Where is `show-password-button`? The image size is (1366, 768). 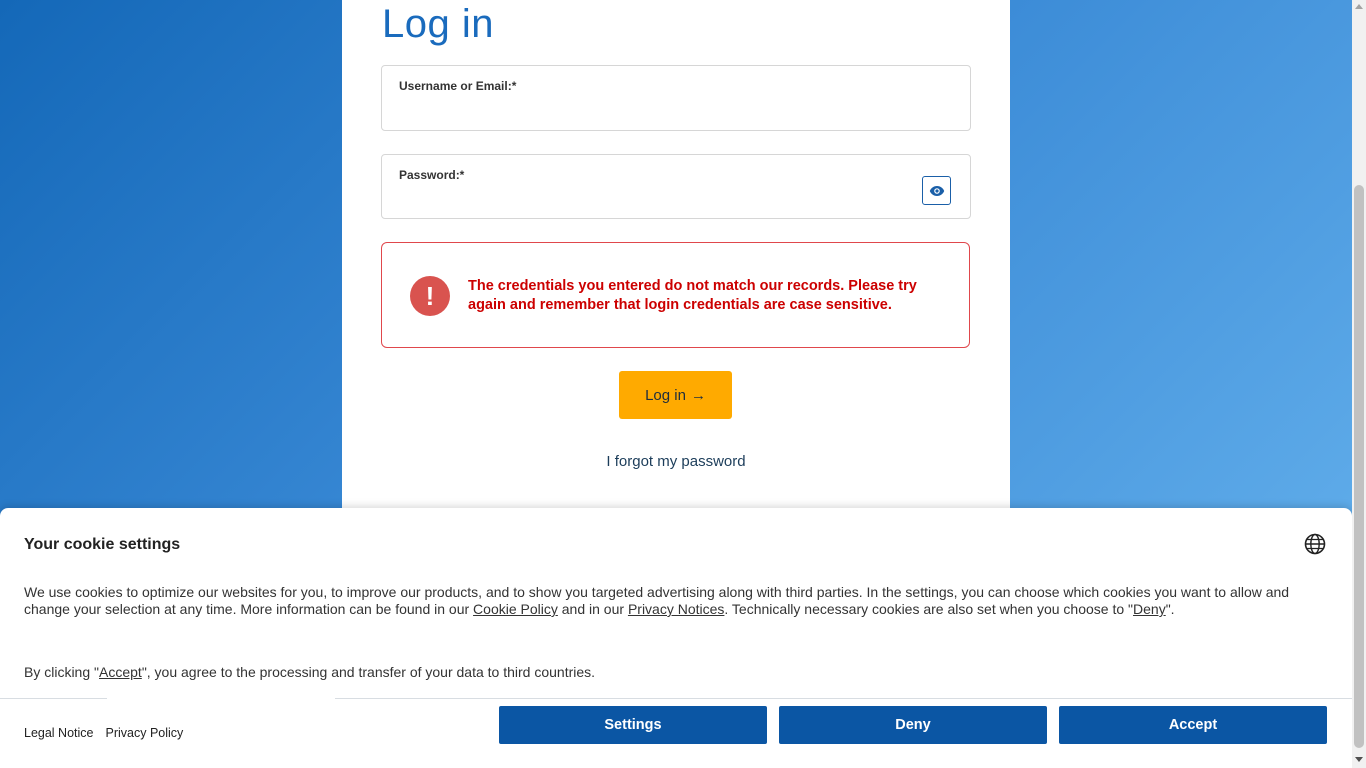
show-password-button is located at coordinates (936, 190).